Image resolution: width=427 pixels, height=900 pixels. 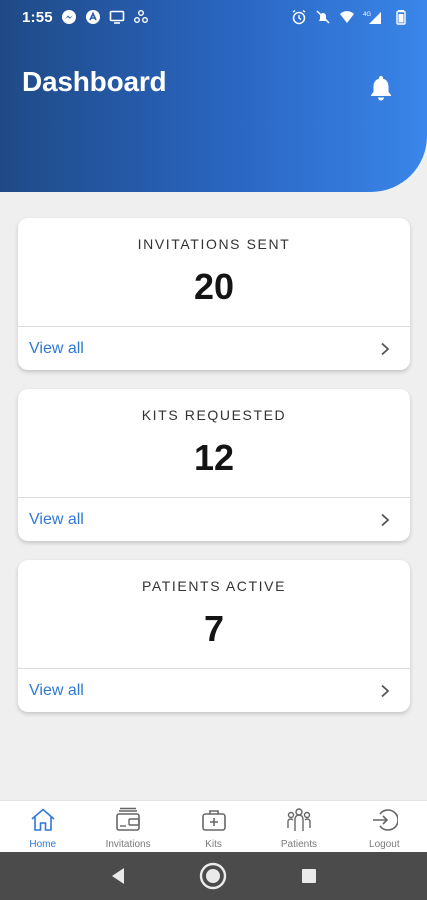 I want to click on system-nav-bar, so click(x=213, y=876).